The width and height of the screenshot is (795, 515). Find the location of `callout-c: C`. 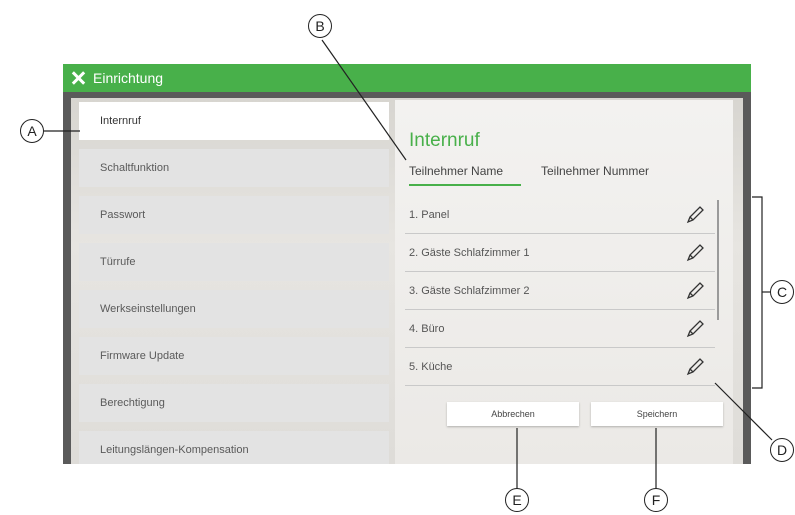

callout-c: C is located at coordinates (782, 292).